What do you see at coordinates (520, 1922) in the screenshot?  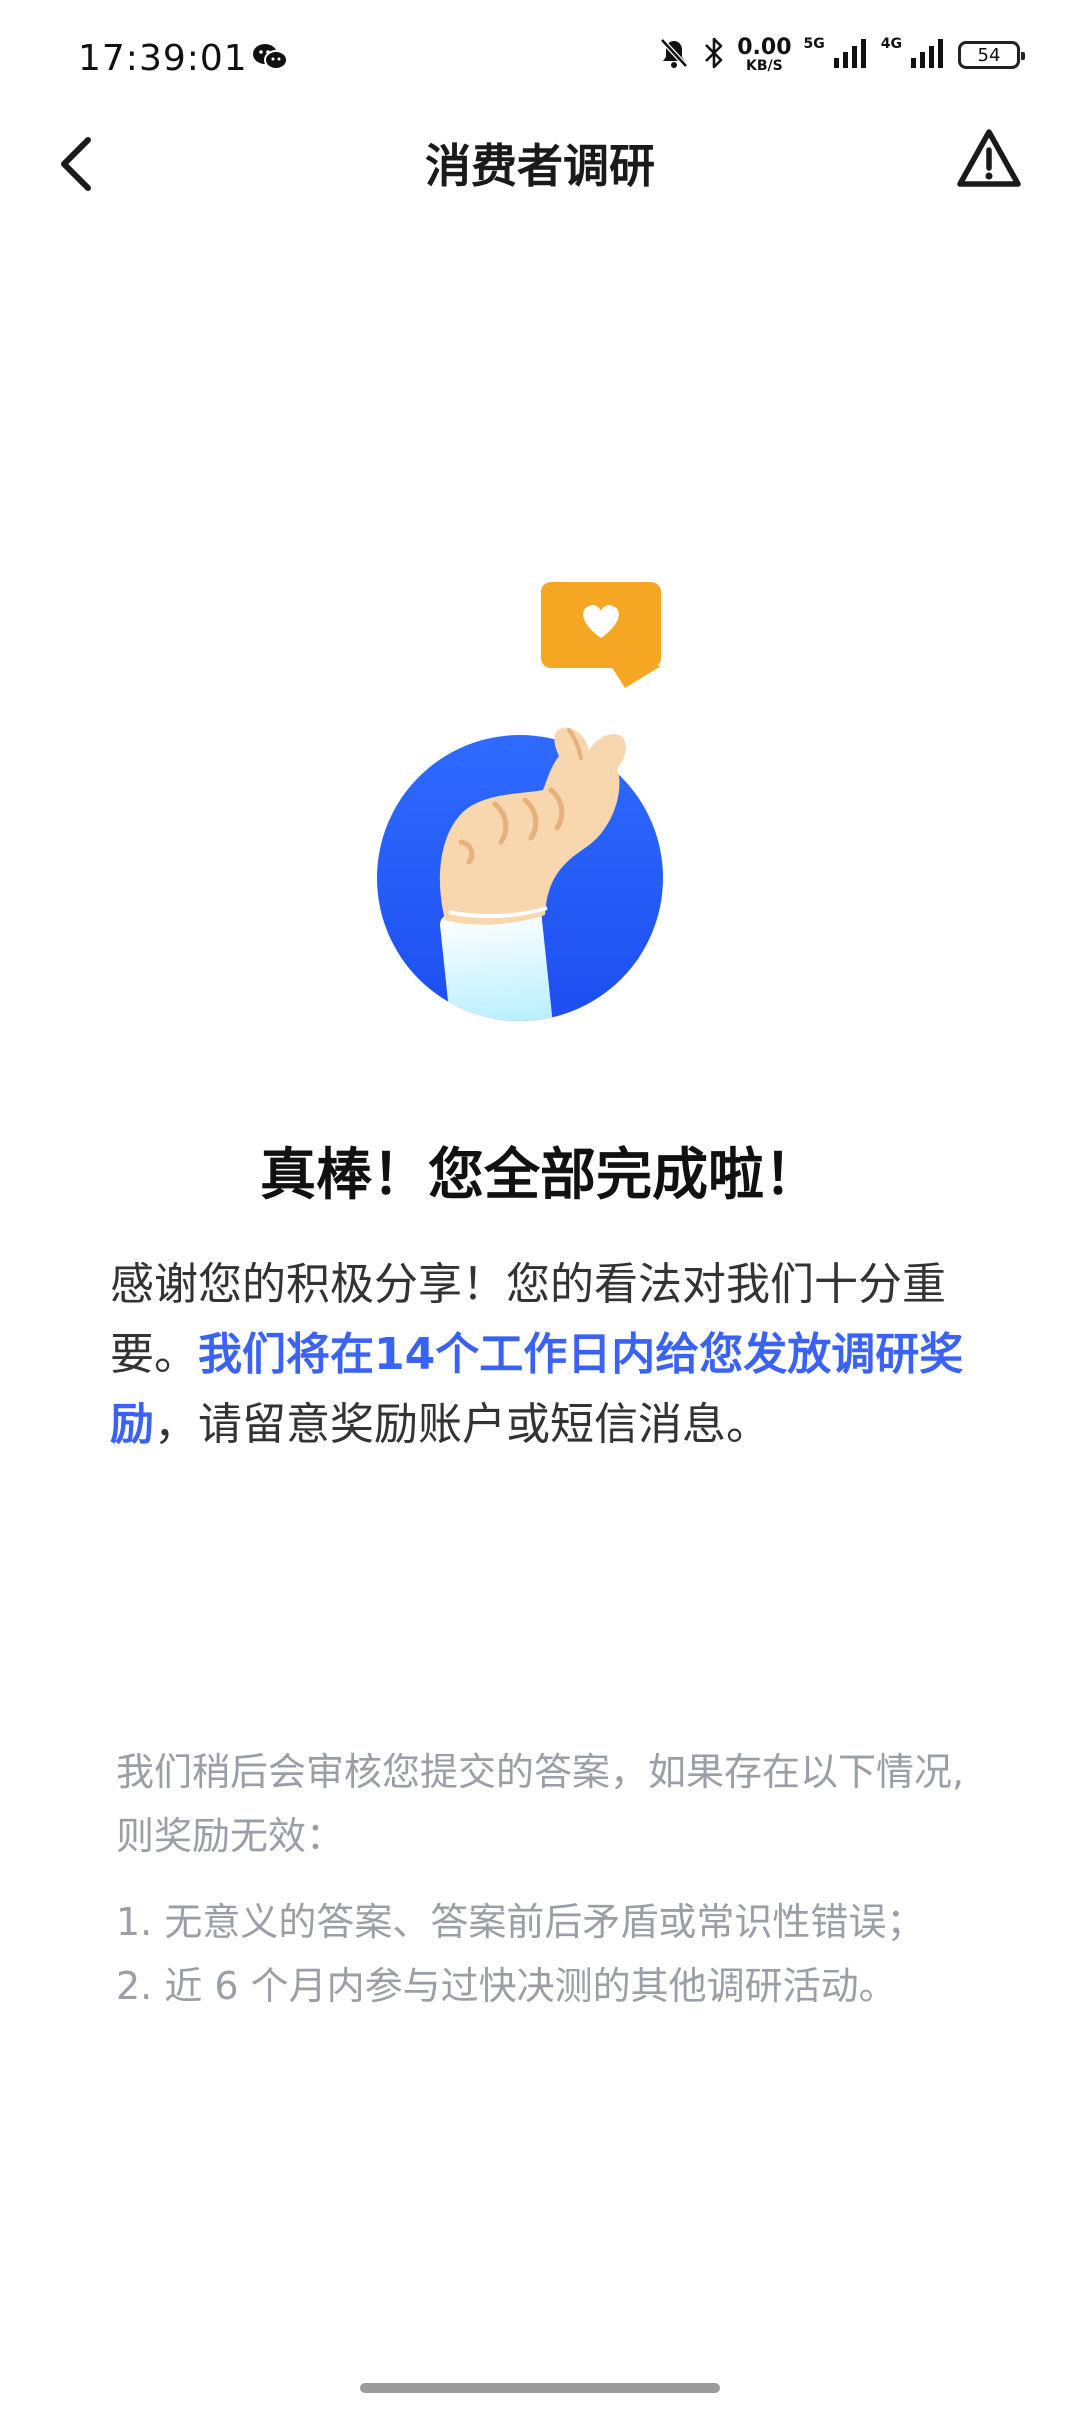 I see `rule-item: 1. 无意义的答案、答案前后矛盾或常识性错误；` at bounding box center [520, 1922].